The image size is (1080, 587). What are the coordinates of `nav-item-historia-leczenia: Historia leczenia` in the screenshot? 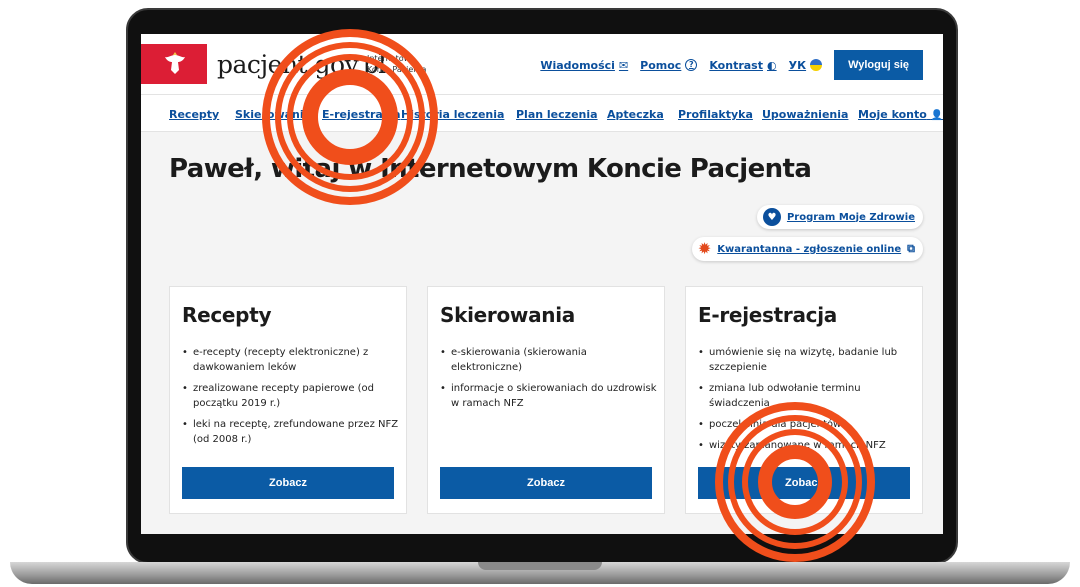 It's located at (452, 114).